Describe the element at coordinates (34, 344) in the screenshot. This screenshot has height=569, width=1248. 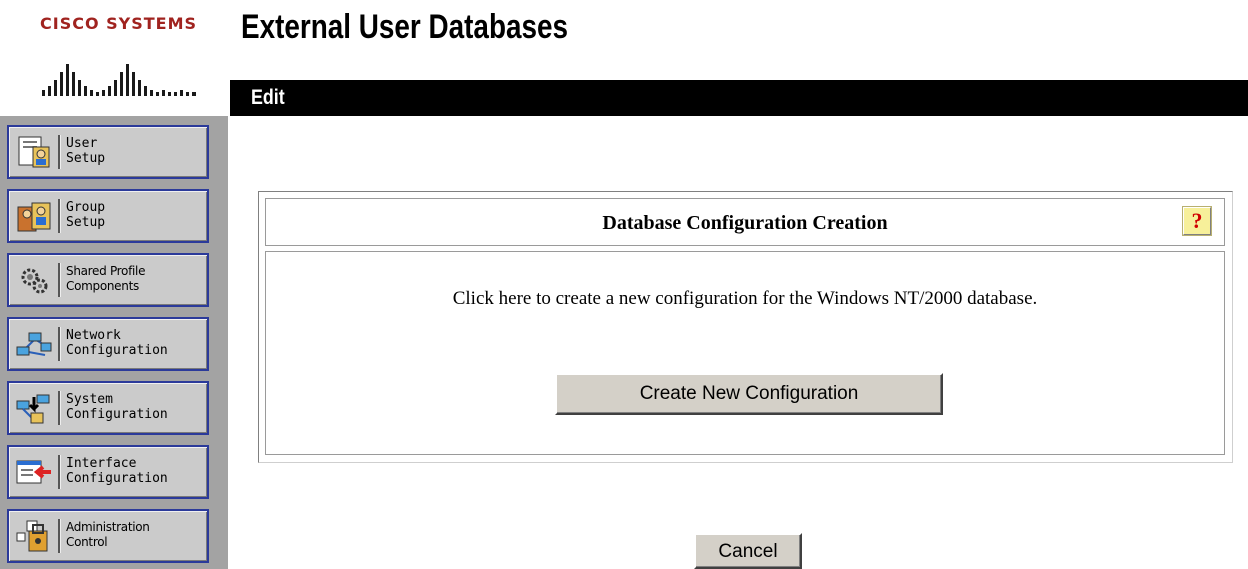
I see `network-configuration-icon` at that location.